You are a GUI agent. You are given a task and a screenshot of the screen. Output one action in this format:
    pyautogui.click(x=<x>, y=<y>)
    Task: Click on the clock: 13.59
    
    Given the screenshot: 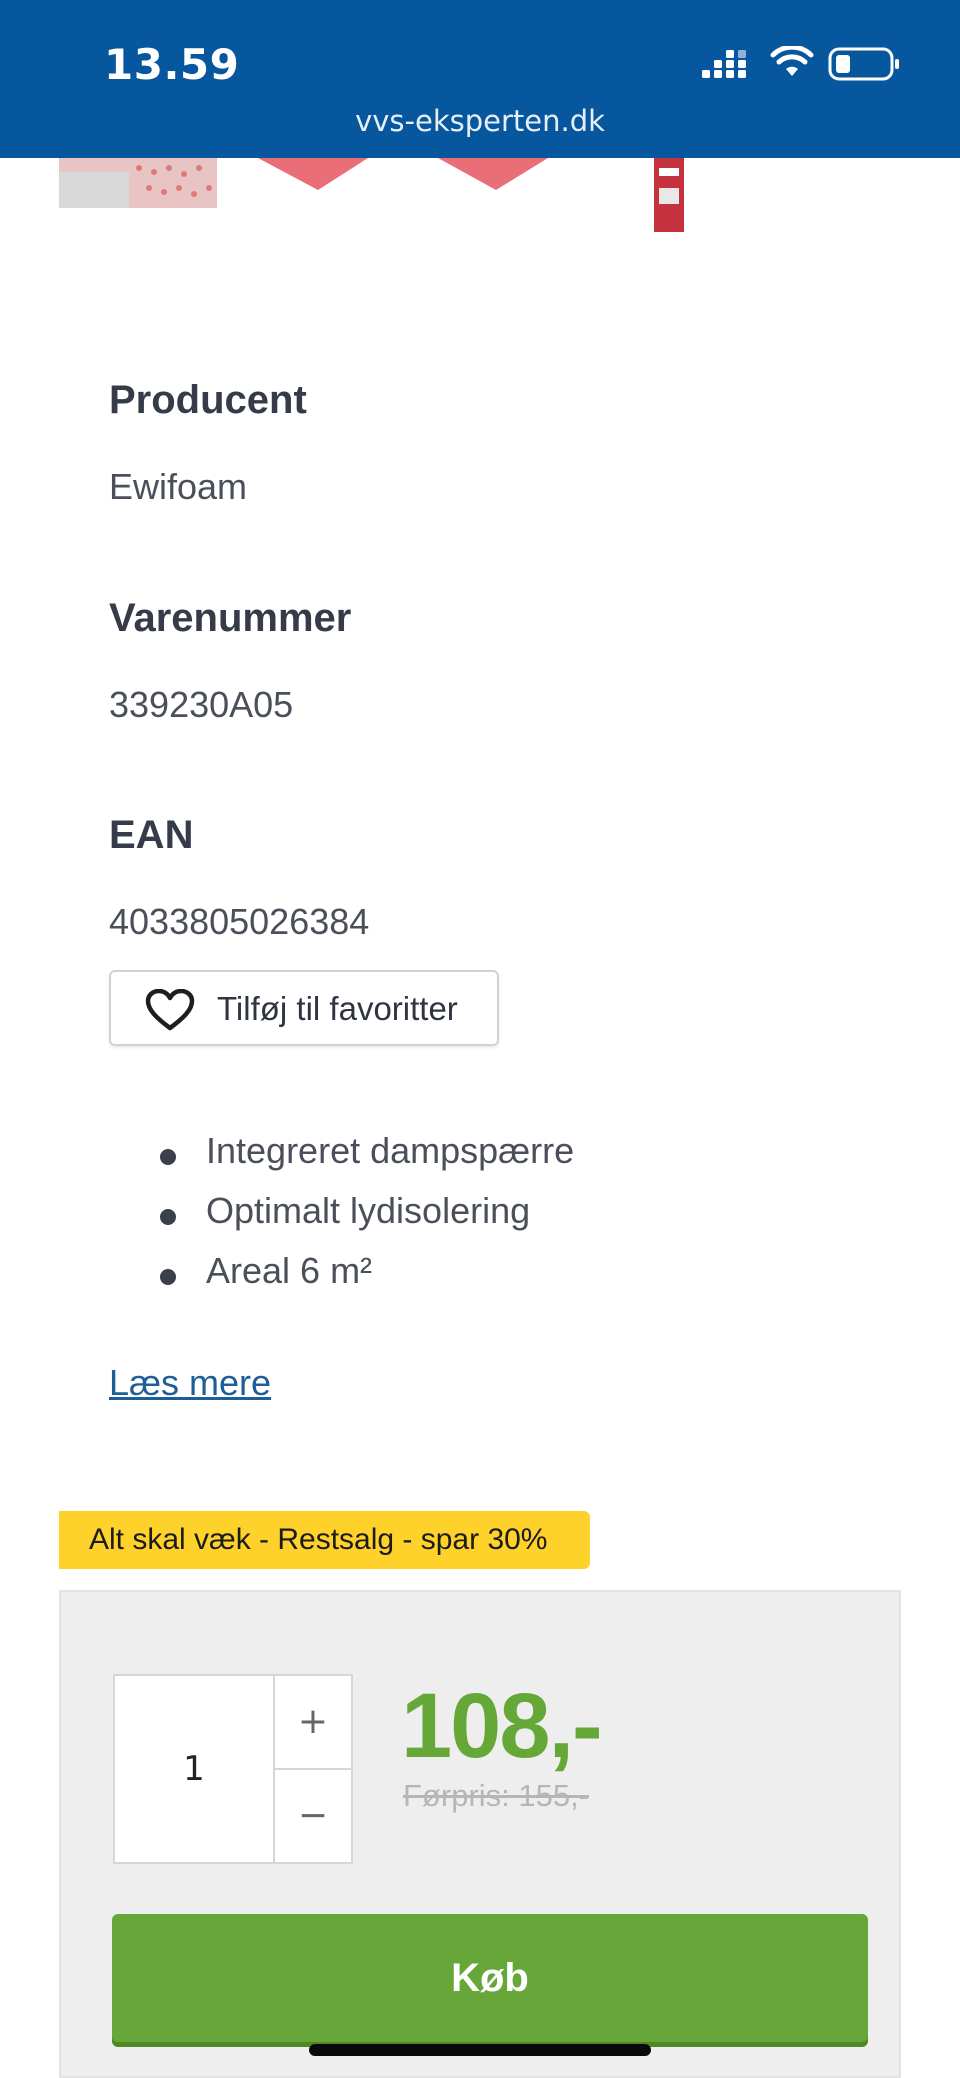 What is the action you would take?
    pyautogui.click(x=172, y=64)
    